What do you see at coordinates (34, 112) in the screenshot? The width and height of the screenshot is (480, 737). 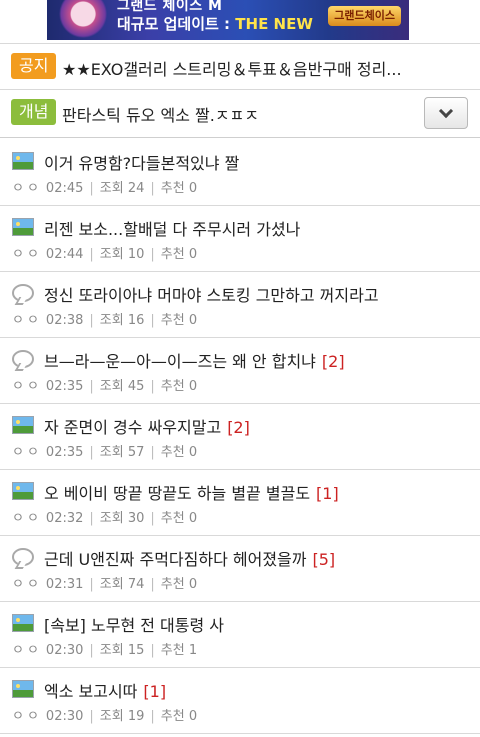 I see `concept-tag: 개념` at bounding box center [34, 112].